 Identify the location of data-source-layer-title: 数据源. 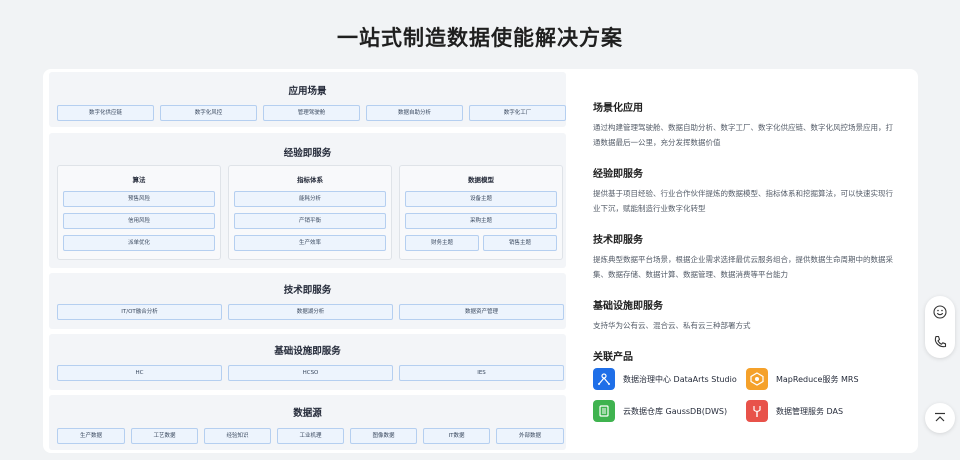
(307, 413).